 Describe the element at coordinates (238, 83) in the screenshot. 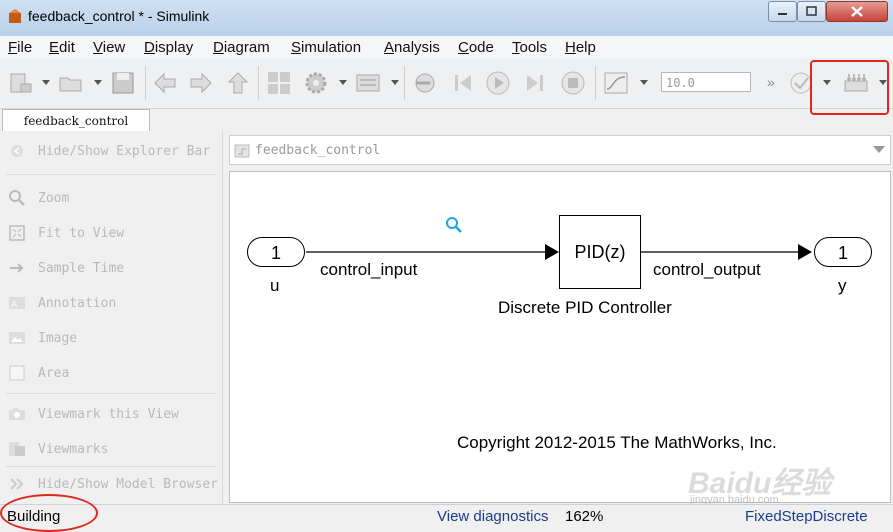

I see `up-arrow-icon` at that location.